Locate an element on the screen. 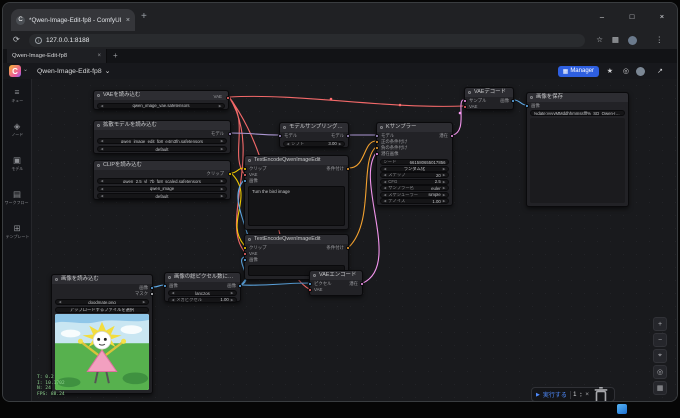  node-header: 画像を読み込む is located at coordinates (102, 279).